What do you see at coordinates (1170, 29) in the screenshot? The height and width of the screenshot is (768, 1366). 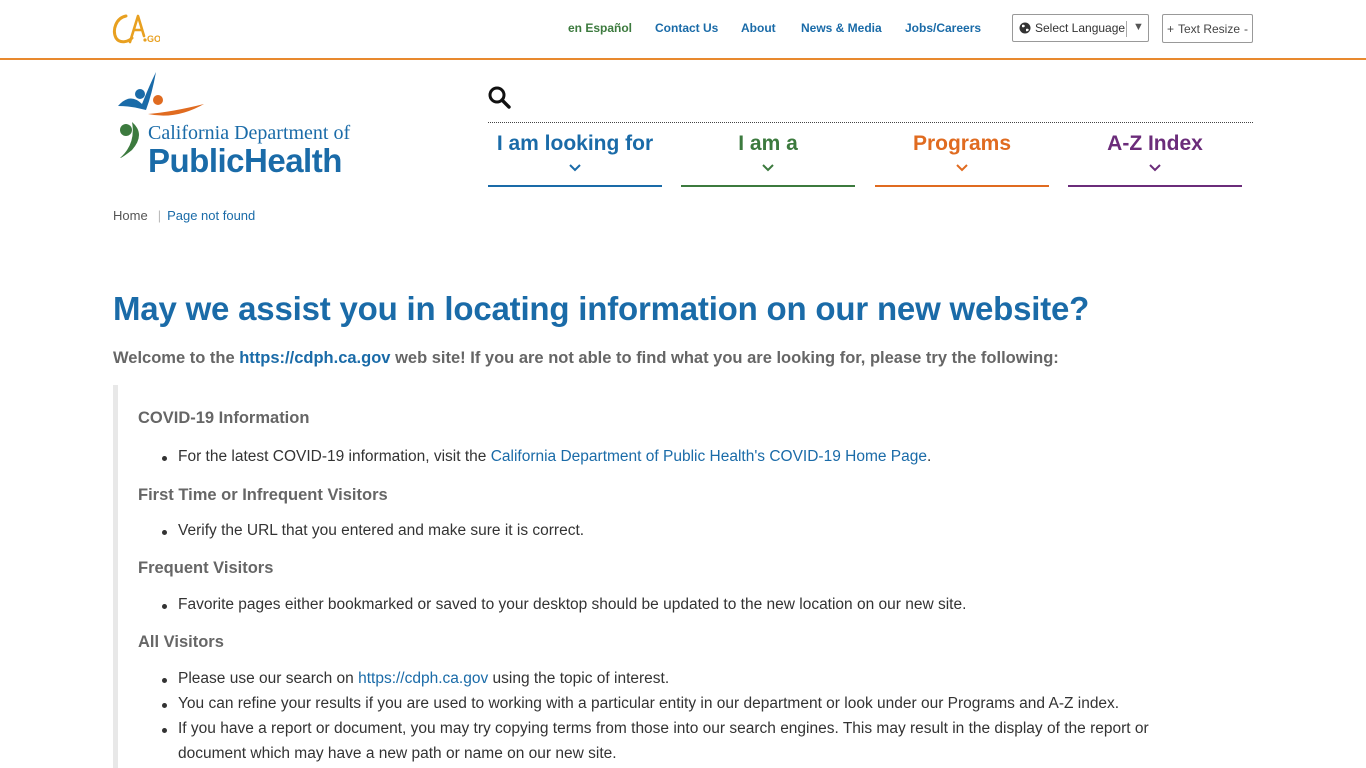 I see `increase-text-icon: +` at bounding box center [1170, 29].